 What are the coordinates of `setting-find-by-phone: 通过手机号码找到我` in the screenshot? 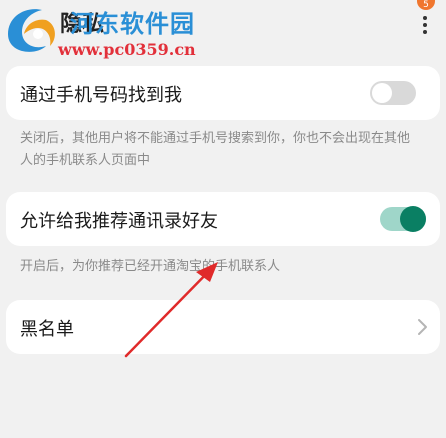 It's located at (223, 93).